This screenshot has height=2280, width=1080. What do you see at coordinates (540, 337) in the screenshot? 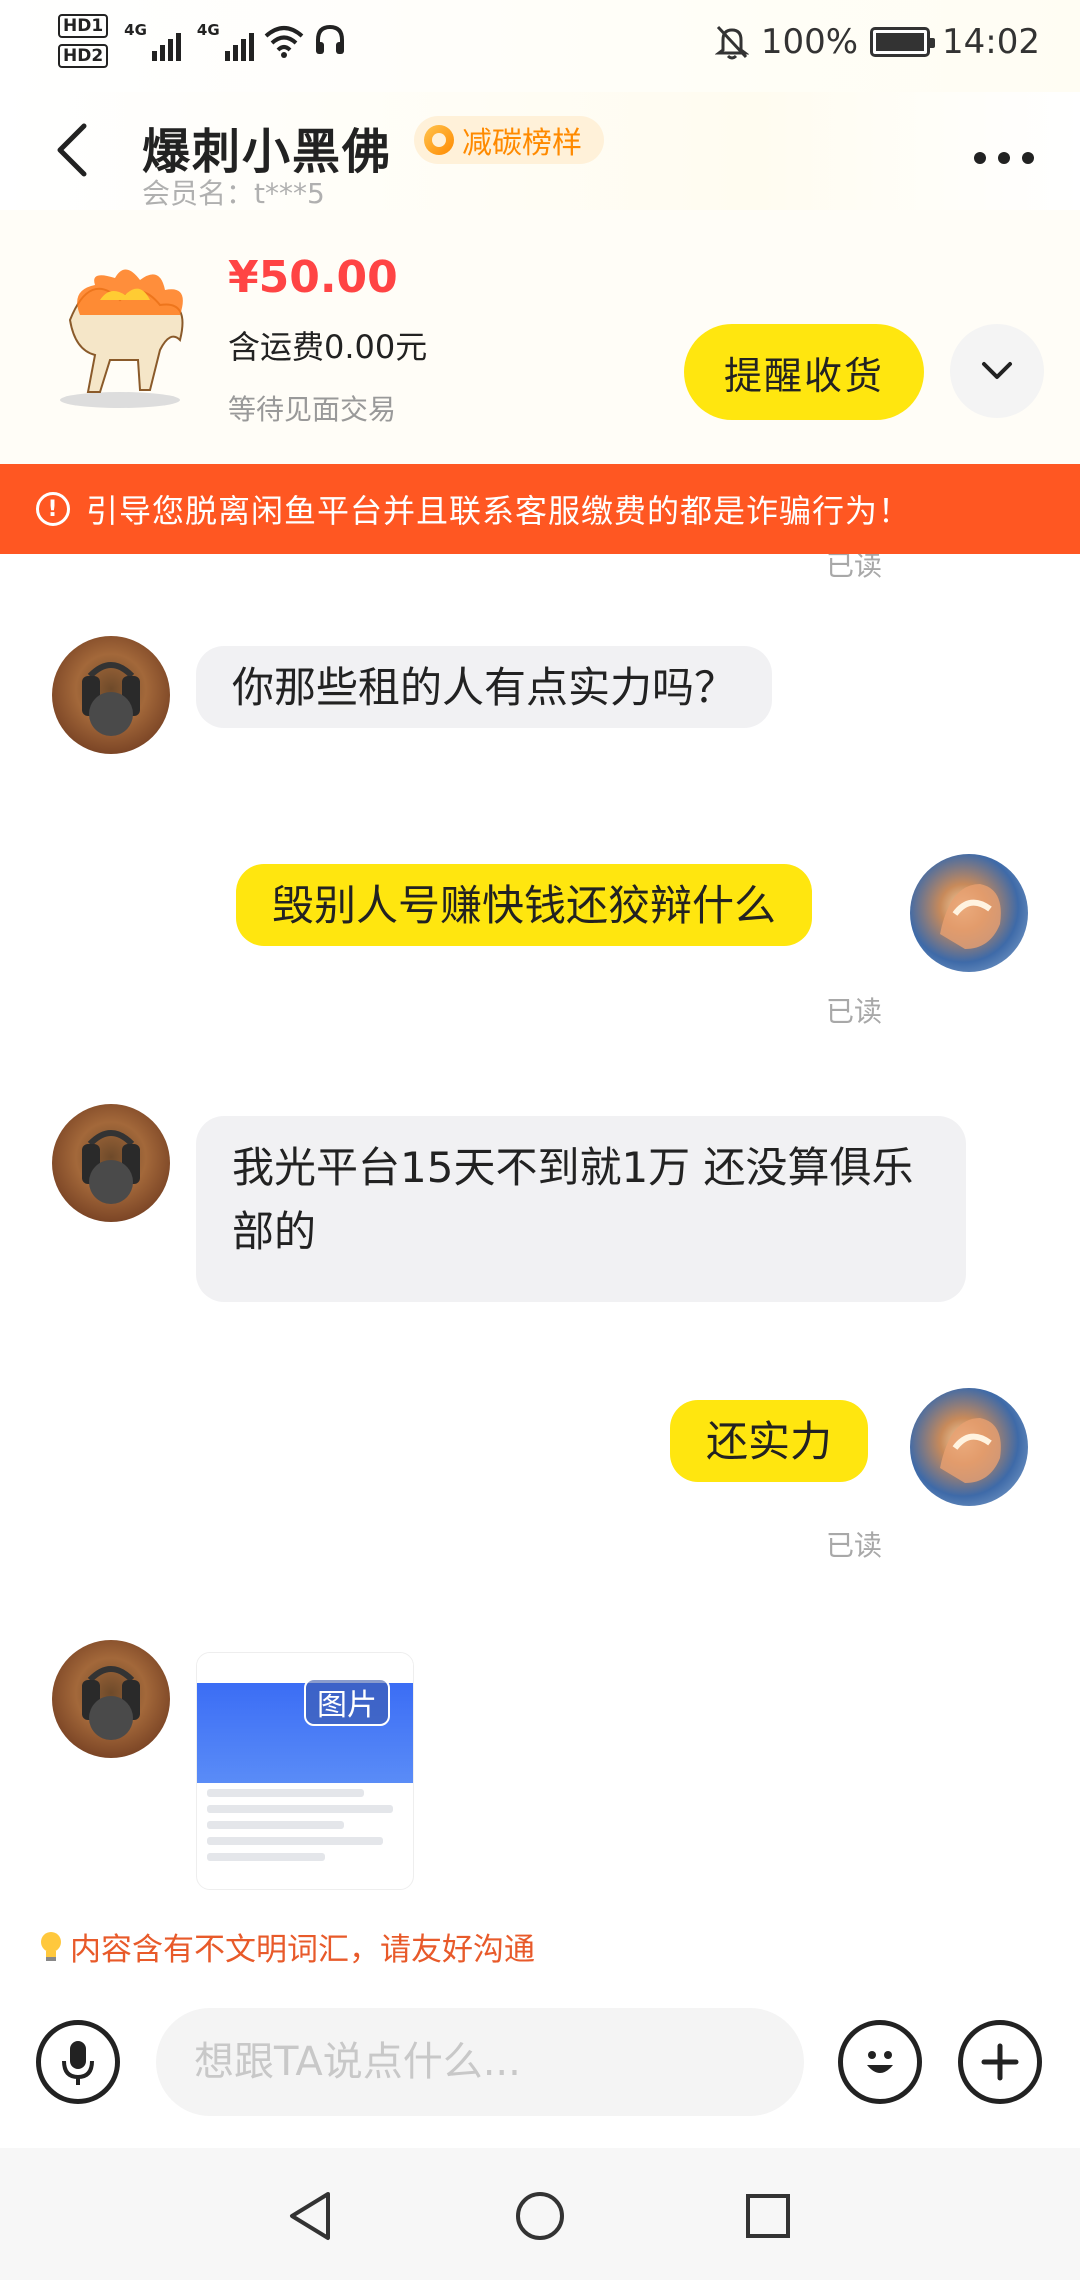
I see `product-card: ¥50.00 含运费0.00元 等待见面交易 提醒收货` at bounding box center [540, 337].